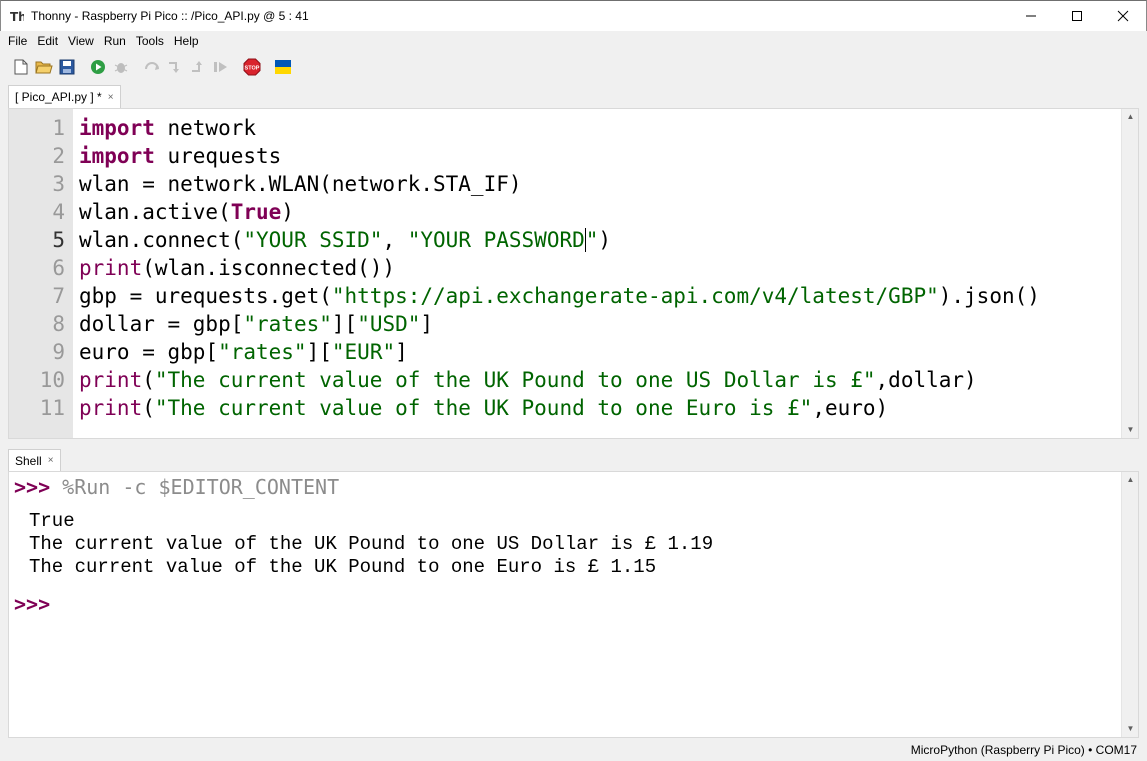 The width and height of the screenshot is (1147, 761). I want to click on svg-text: Th, so click(17, 16).